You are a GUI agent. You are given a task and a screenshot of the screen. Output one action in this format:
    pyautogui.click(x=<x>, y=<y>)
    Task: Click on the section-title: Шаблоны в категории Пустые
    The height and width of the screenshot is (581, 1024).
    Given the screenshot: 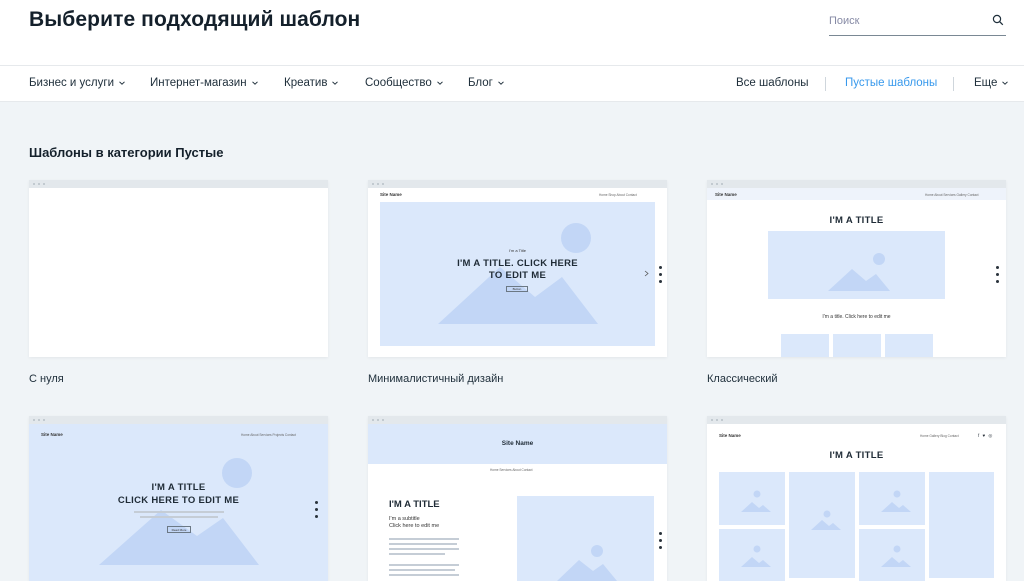 What is the action you would take?
    pyautogui.click(x=126, y=152)
    